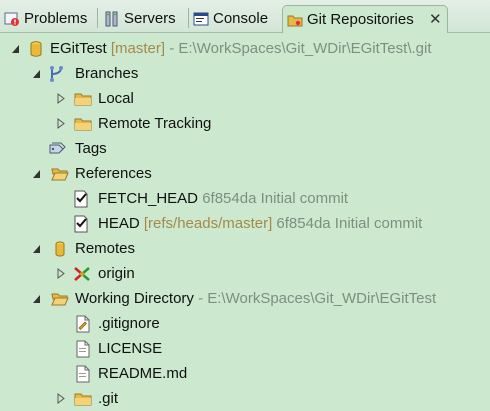 The width and height of the screenshot is (490, 411). What do you see at coordinates (108, 398) in the screenshot?
I see `folder-name: .git` at bounding box center [108, 398].